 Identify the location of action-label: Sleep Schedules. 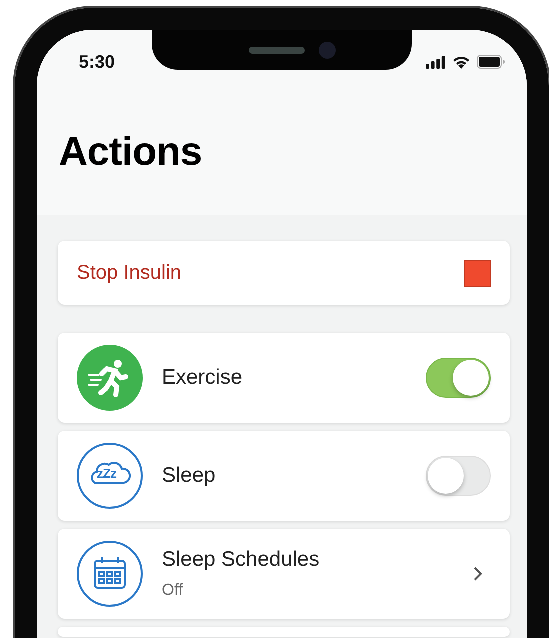
(241, 560).